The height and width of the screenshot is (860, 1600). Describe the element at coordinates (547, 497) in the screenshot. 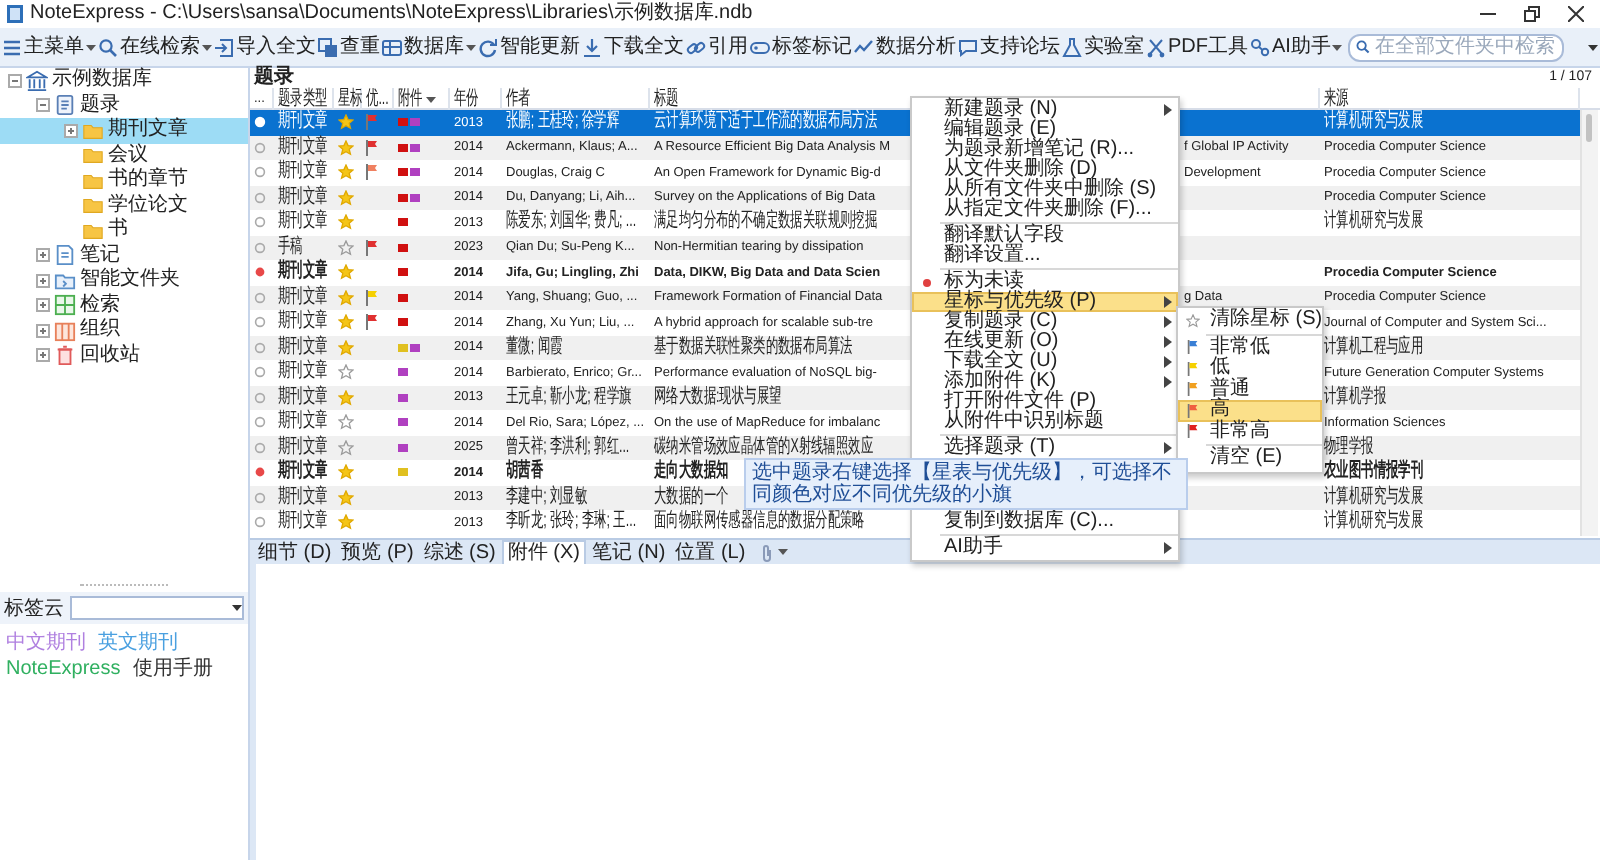

I see `author-cell-text: 李建中; 刘显敏` at that location.